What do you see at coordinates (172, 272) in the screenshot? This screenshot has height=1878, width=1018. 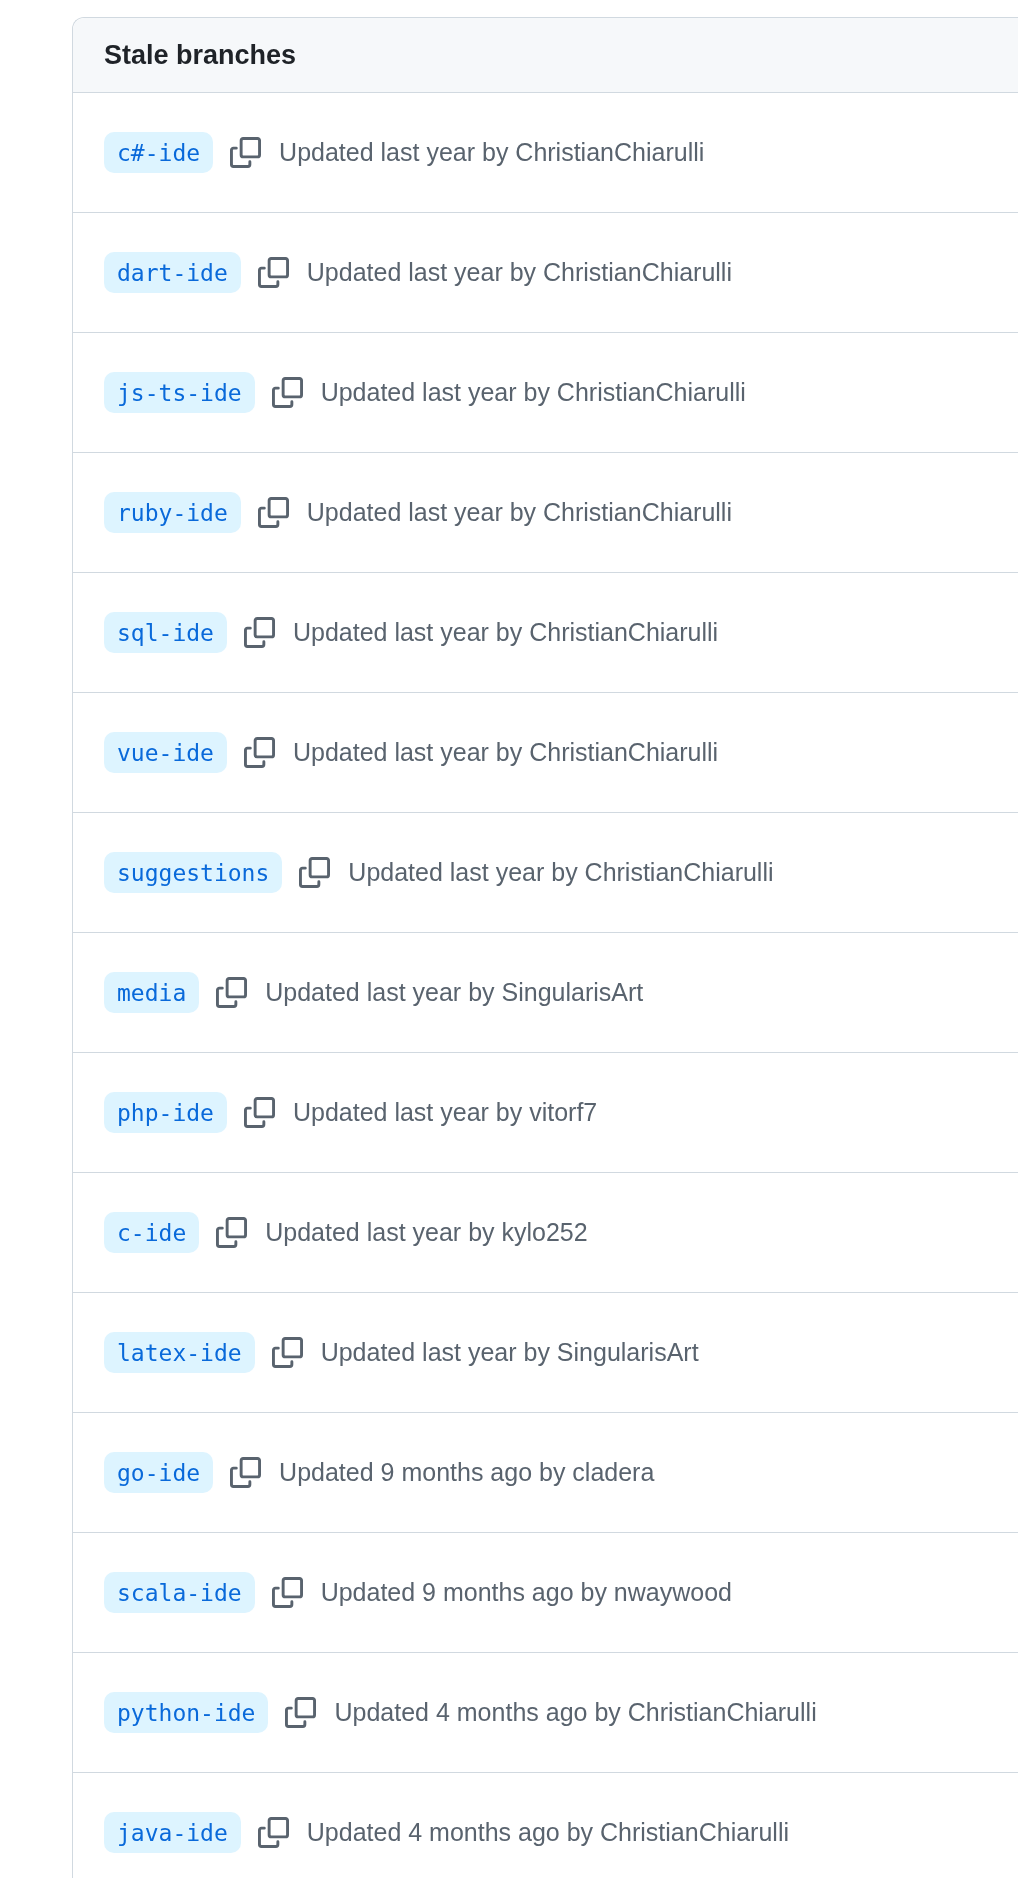 I see `branch-name-link: dart-ide` at bounding box center [172, 272].